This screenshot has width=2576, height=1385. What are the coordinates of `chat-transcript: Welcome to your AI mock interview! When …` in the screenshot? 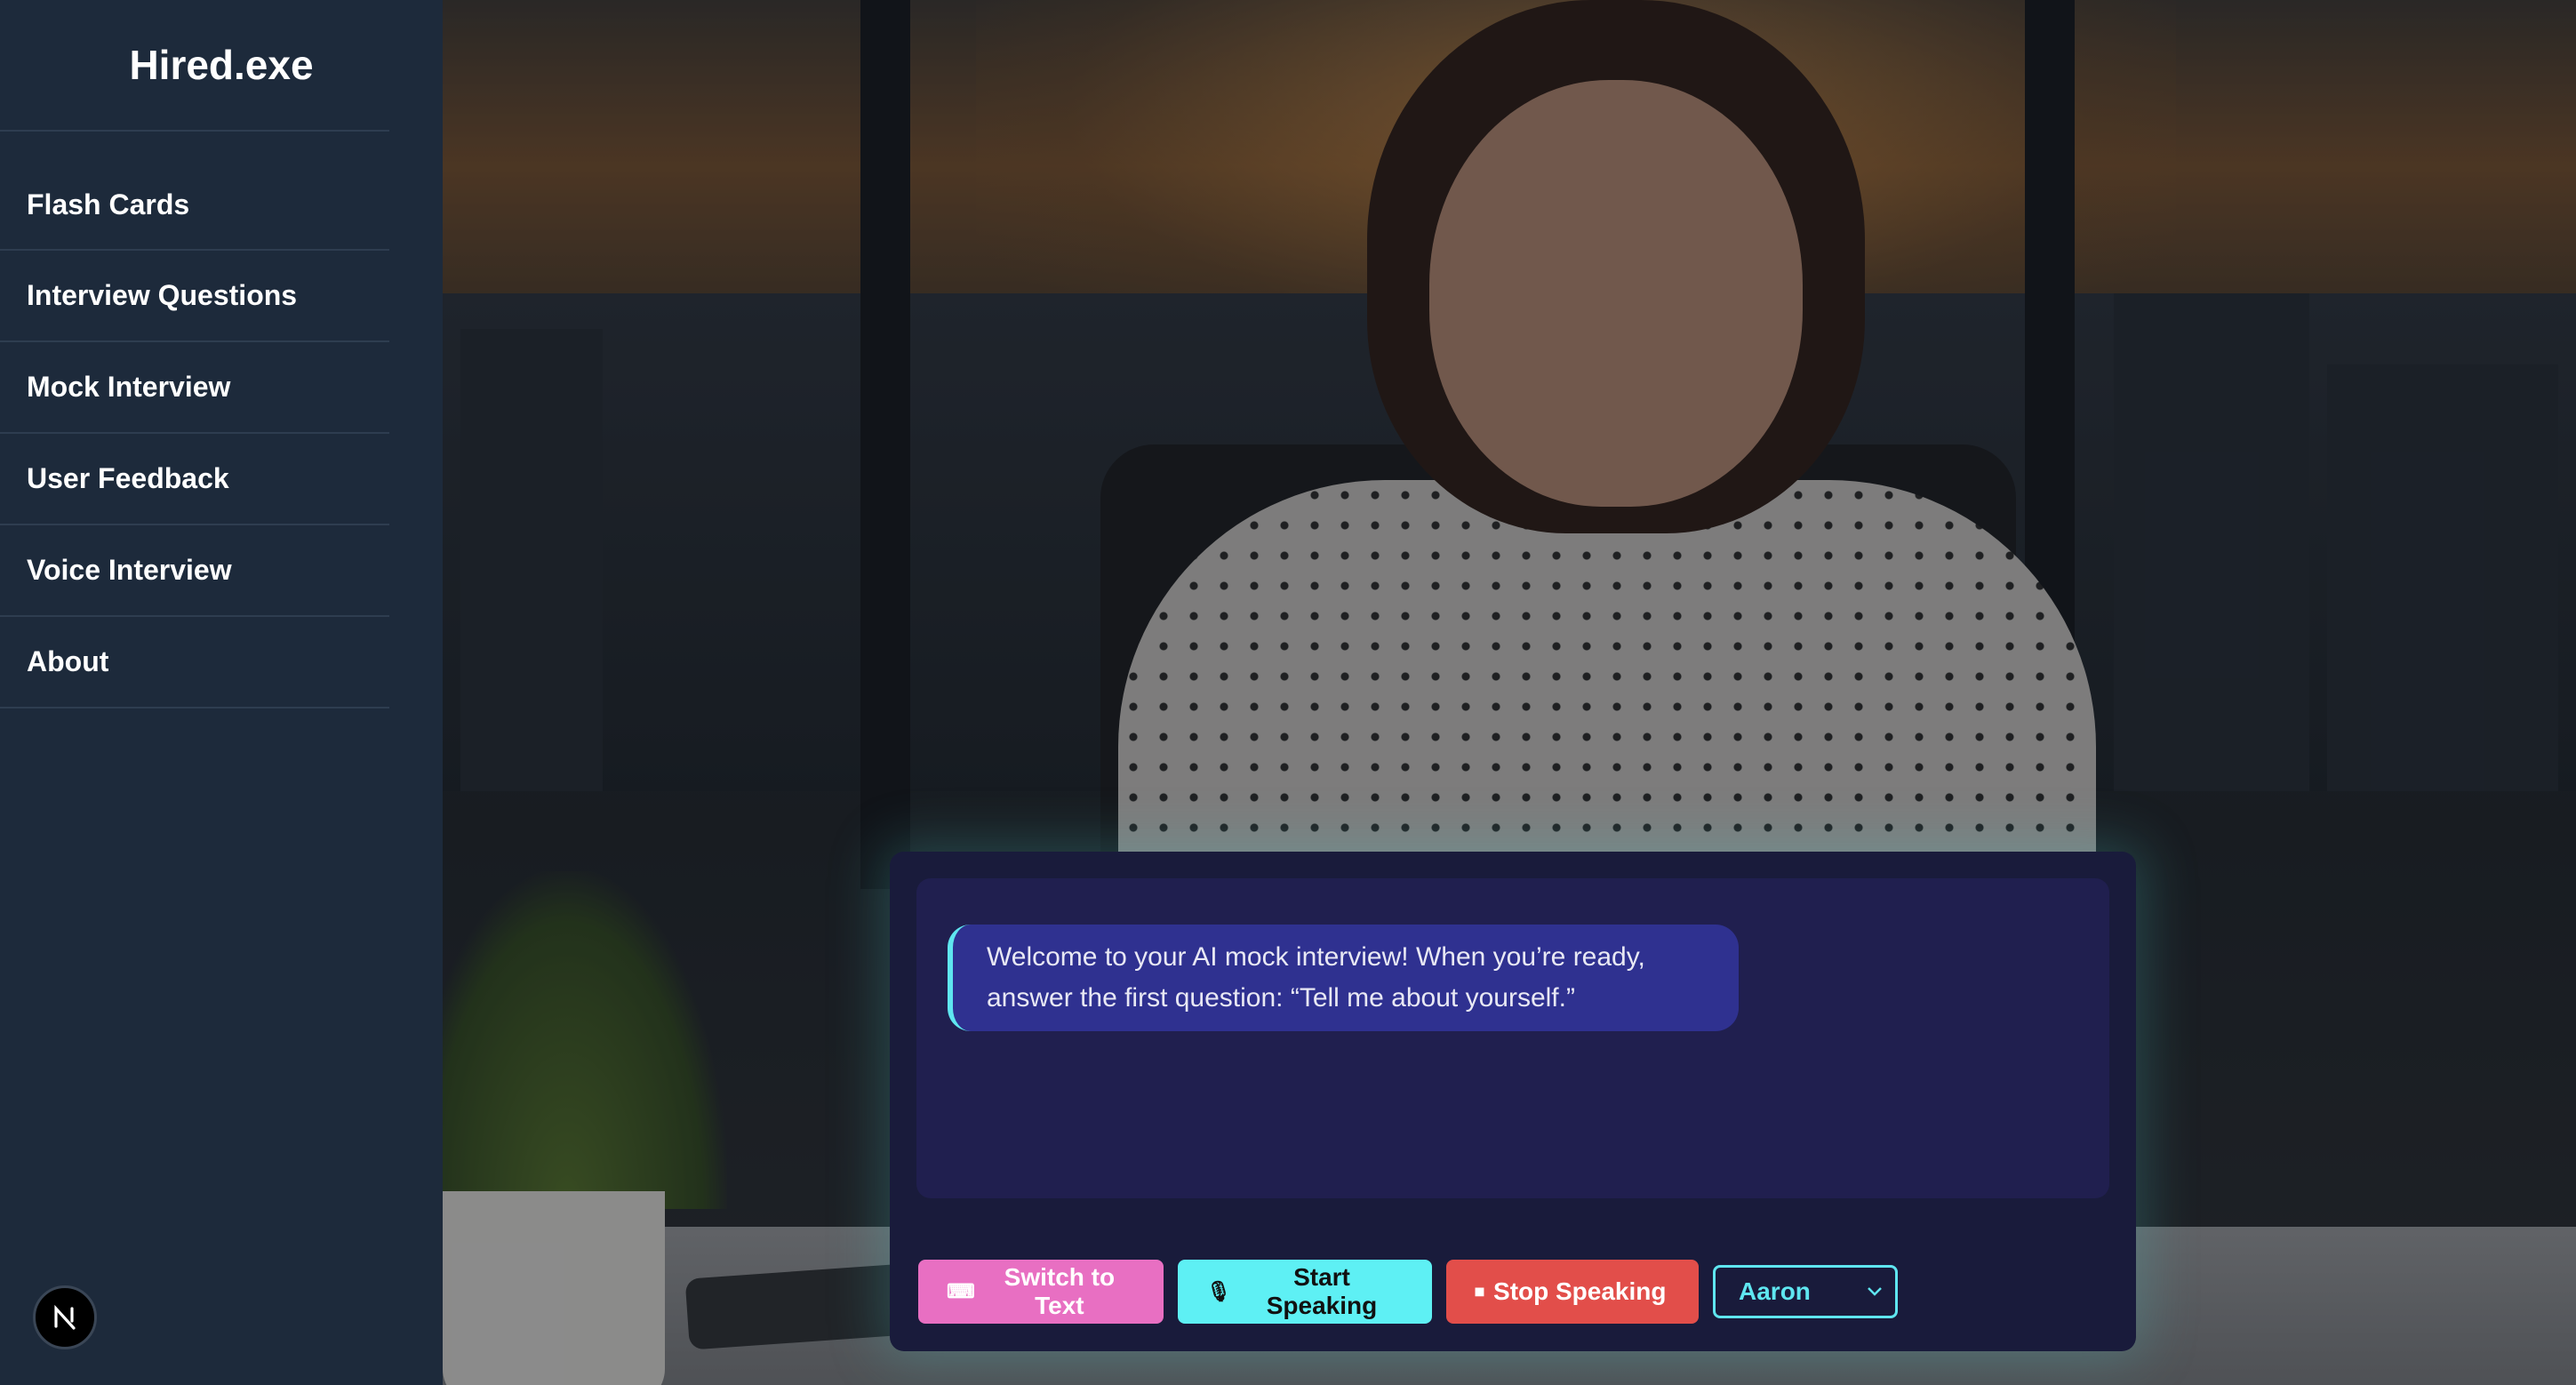 It's located at (1512, 1038).